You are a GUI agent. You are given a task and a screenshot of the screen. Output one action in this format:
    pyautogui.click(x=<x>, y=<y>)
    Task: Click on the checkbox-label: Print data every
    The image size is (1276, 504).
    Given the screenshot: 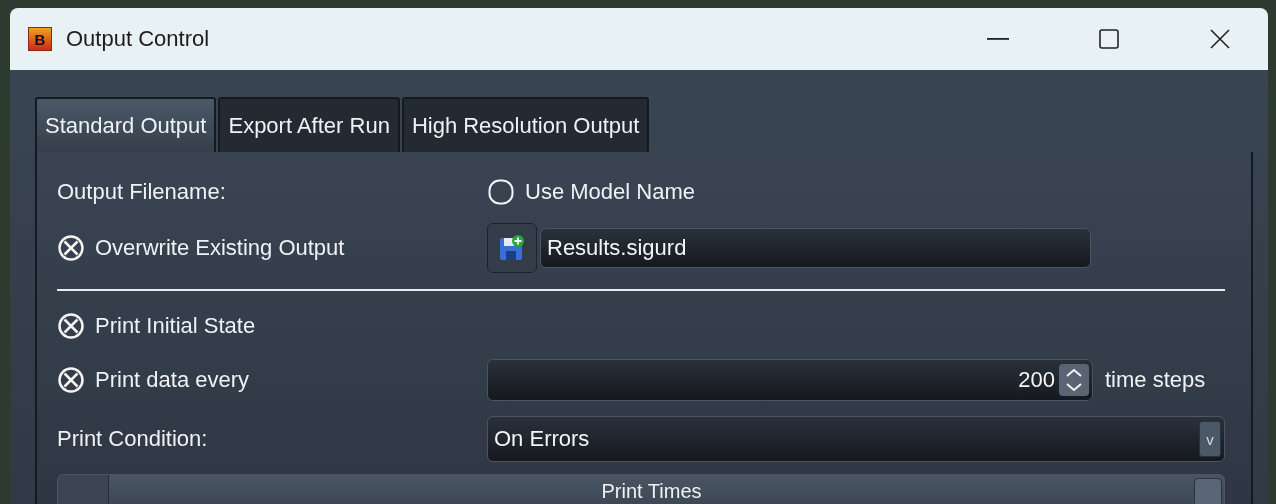 What is the action you would take?
    pyautogui.click(x=172, y=380)
    